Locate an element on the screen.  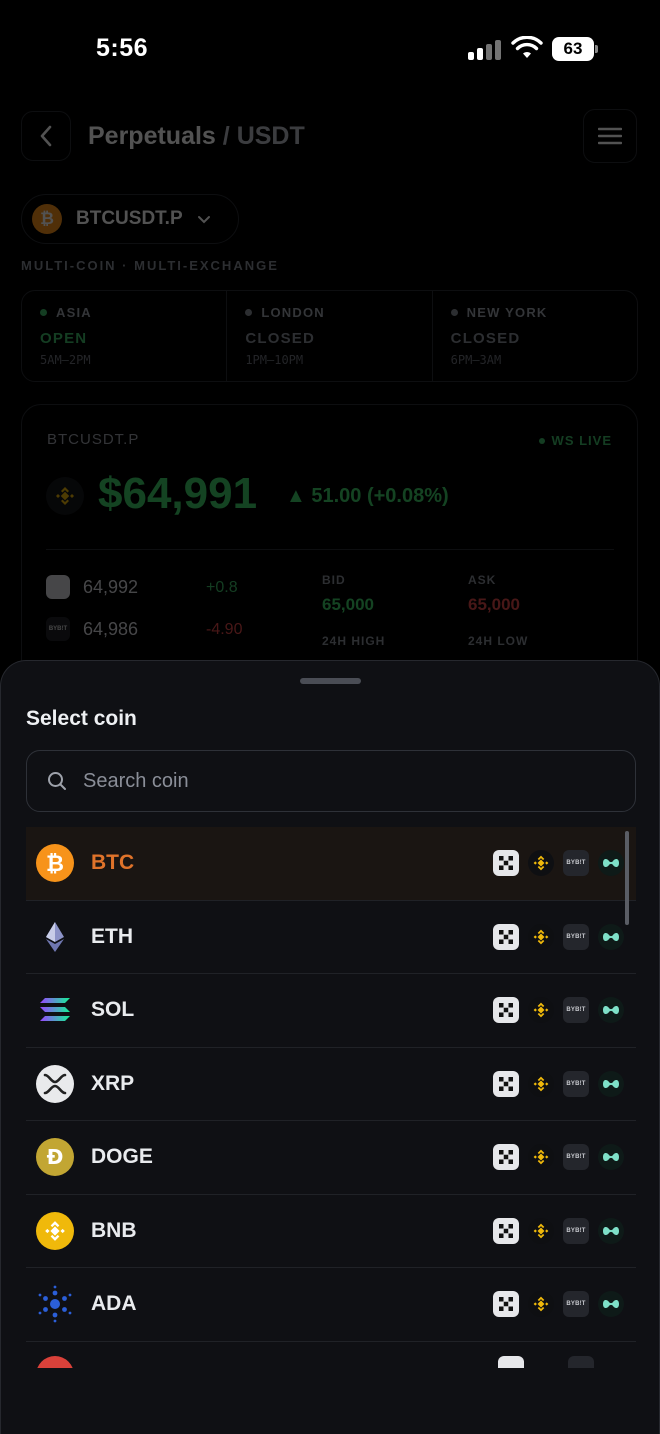
coin-row-partial is located at coordinates (331, 1362).